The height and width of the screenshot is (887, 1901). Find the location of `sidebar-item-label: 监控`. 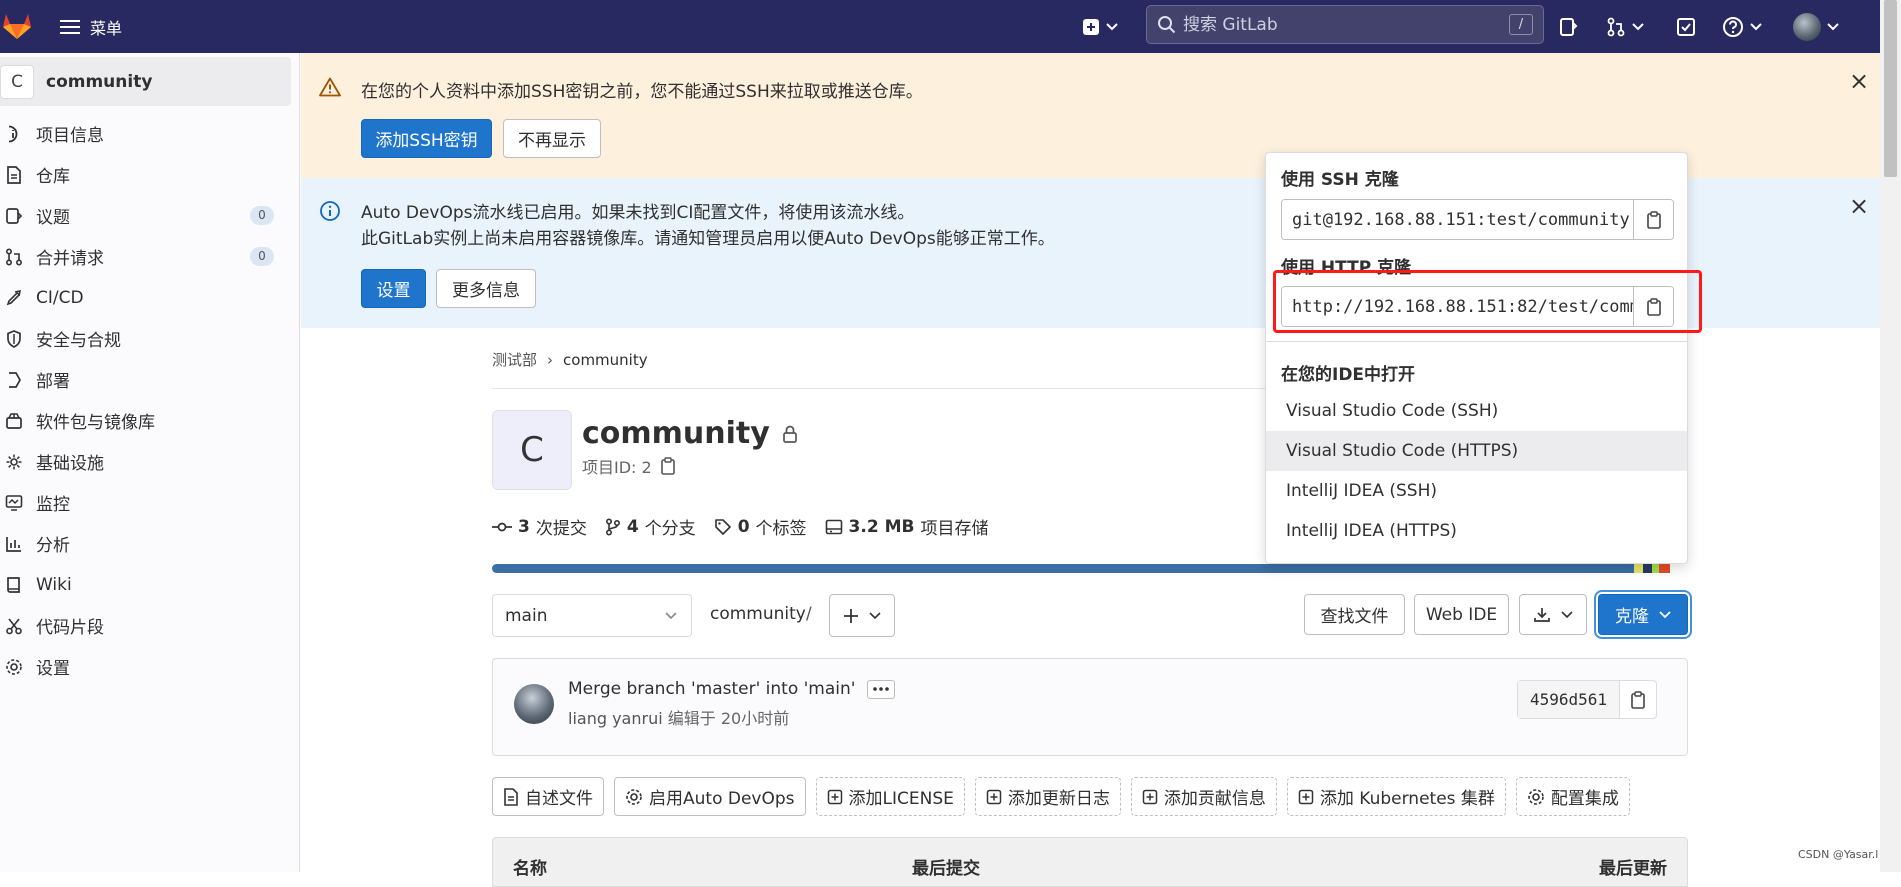

sidebar-item-label: 监控 is located at coordinates (53, 505).